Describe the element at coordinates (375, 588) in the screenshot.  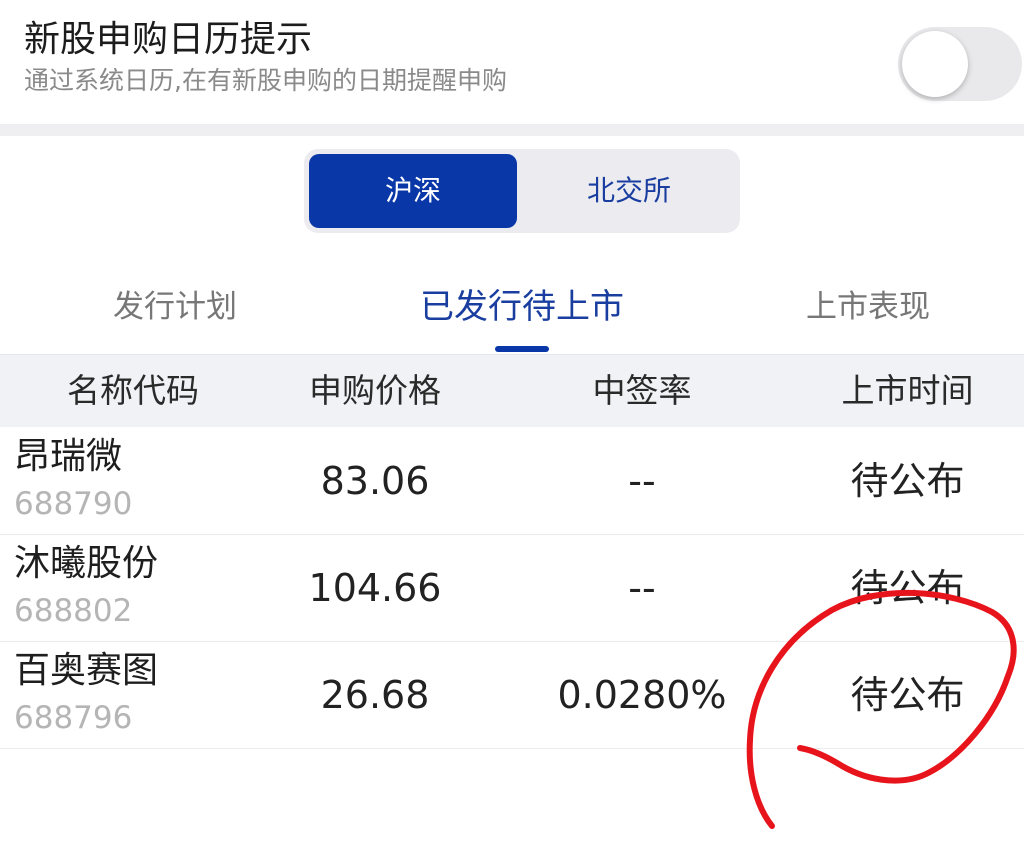
I see `subscription-price: 104.66` at that location.